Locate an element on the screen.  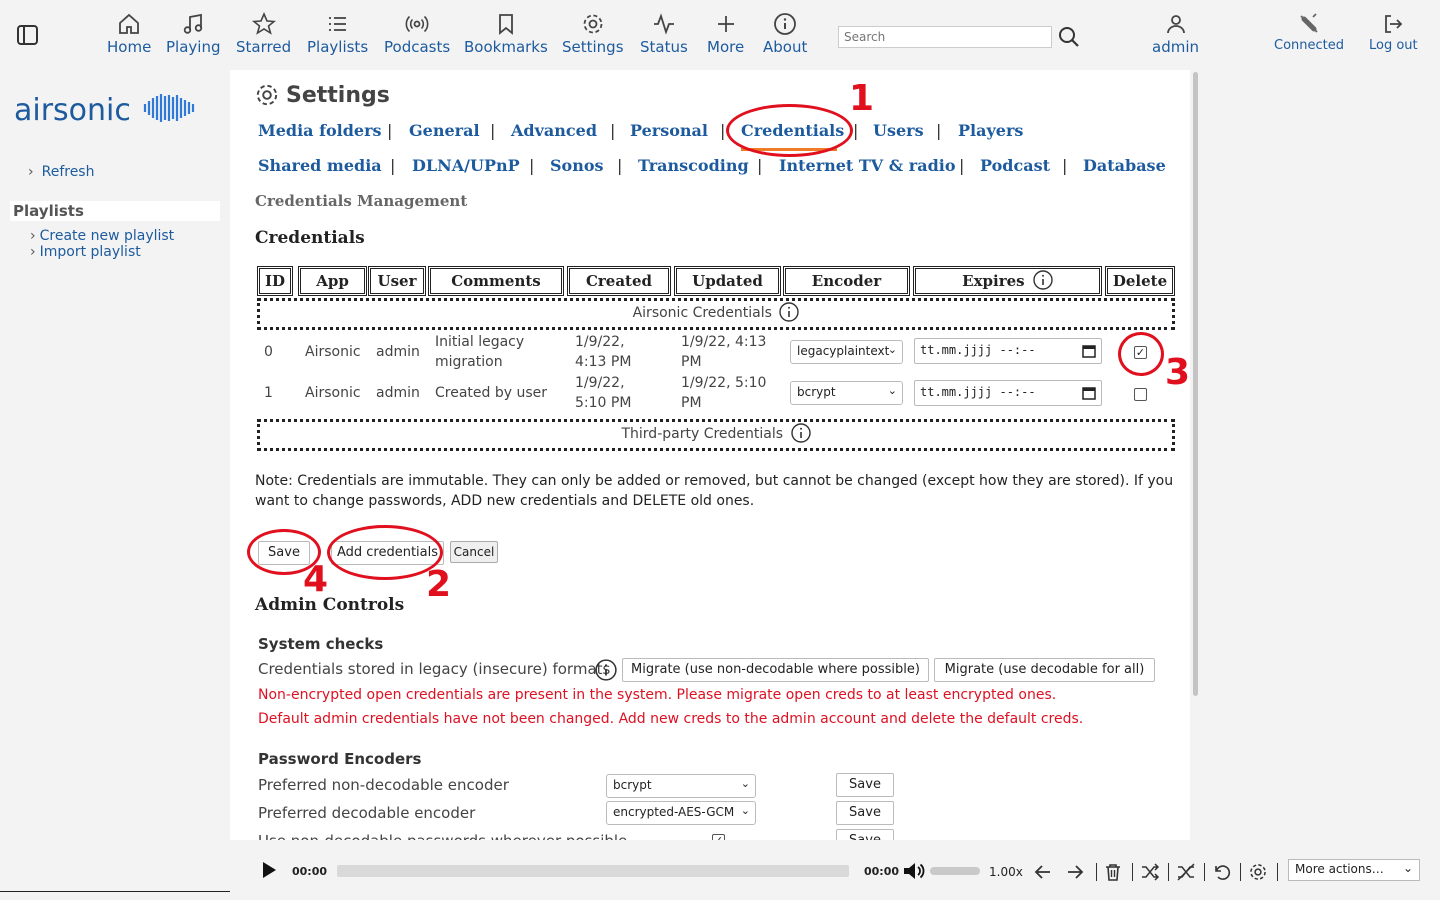
arrow-left-icon is located at coordinates (1043, 872).